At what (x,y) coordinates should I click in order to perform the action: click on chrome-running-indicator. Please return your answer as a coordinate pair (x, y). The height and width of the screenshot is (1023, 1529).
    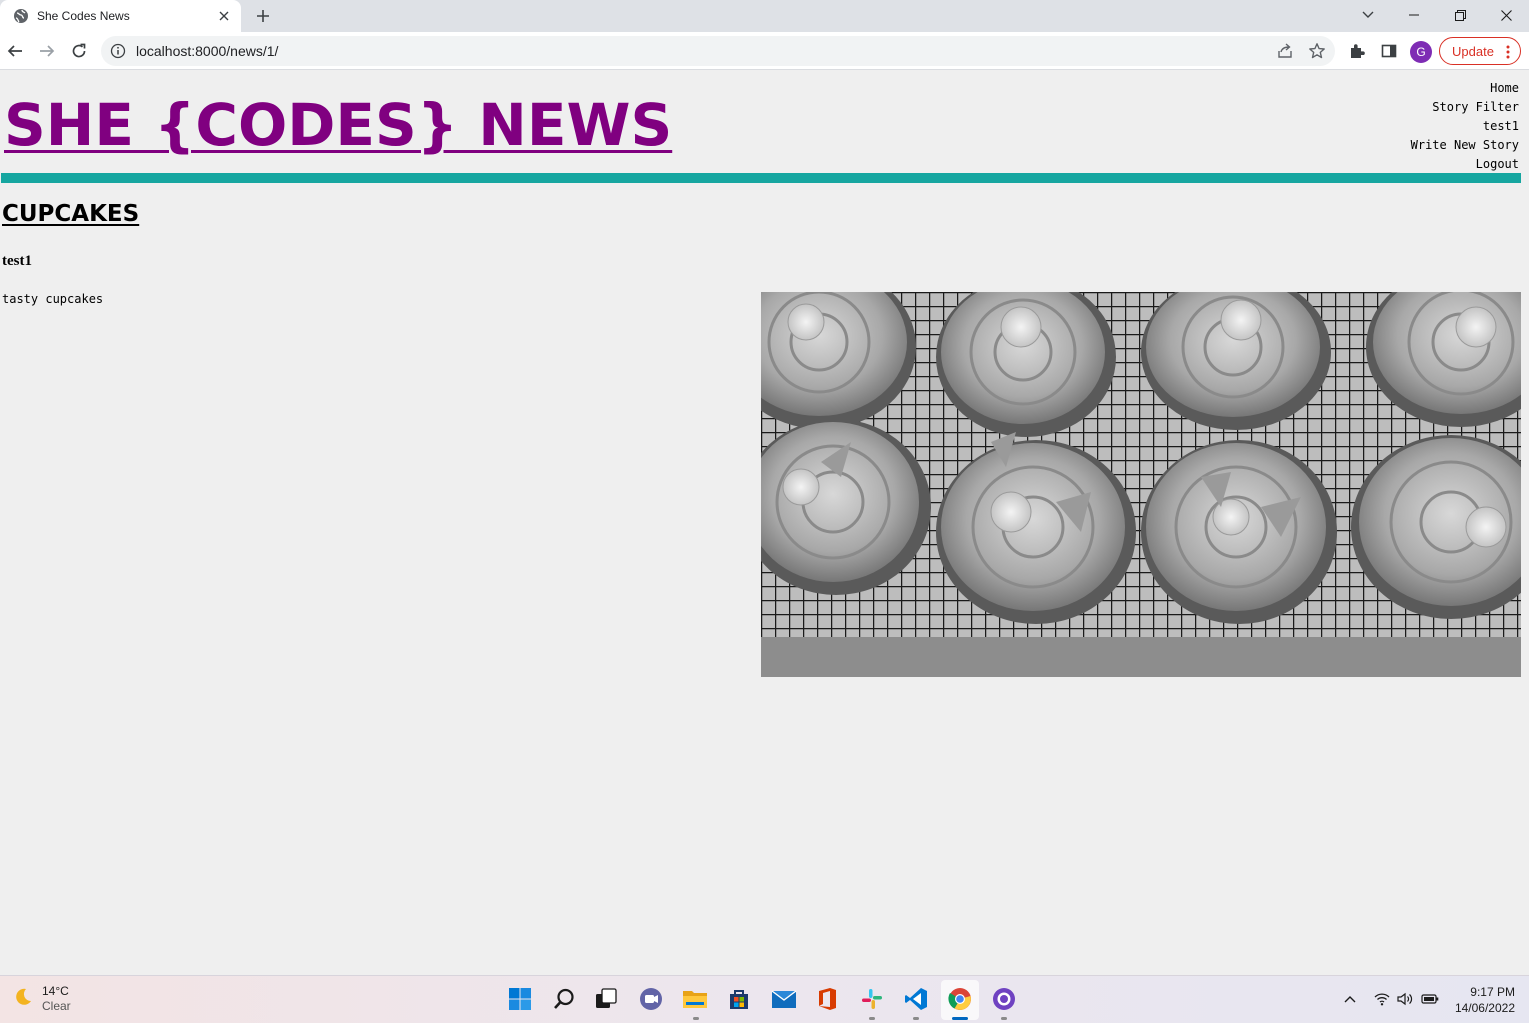
    Looking at the image, I should click on (960, 1018).